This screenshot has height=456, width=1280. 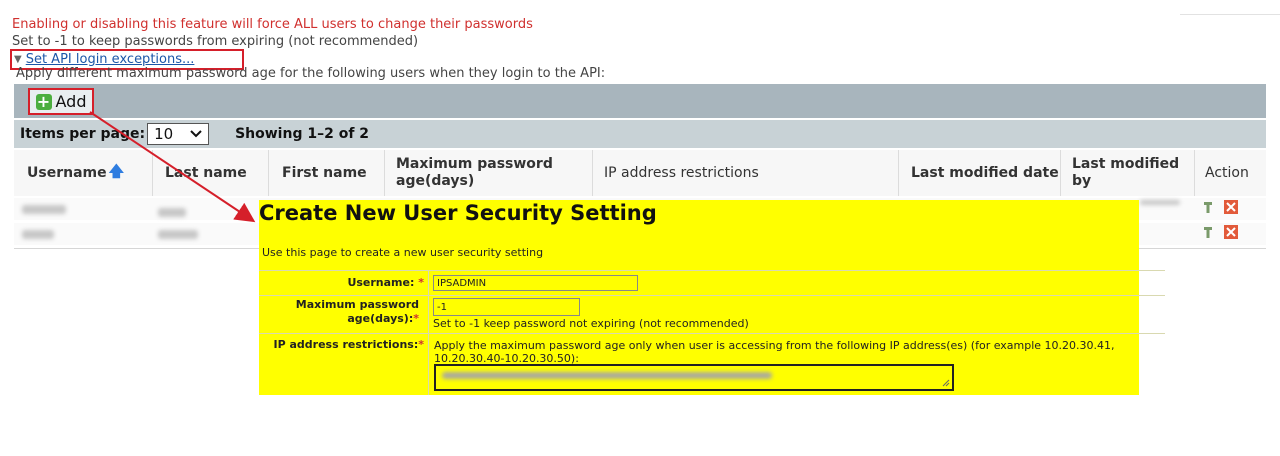 I want to click on max-password-age-label: Maximum password age(days):*, so click(x=357, y=311).